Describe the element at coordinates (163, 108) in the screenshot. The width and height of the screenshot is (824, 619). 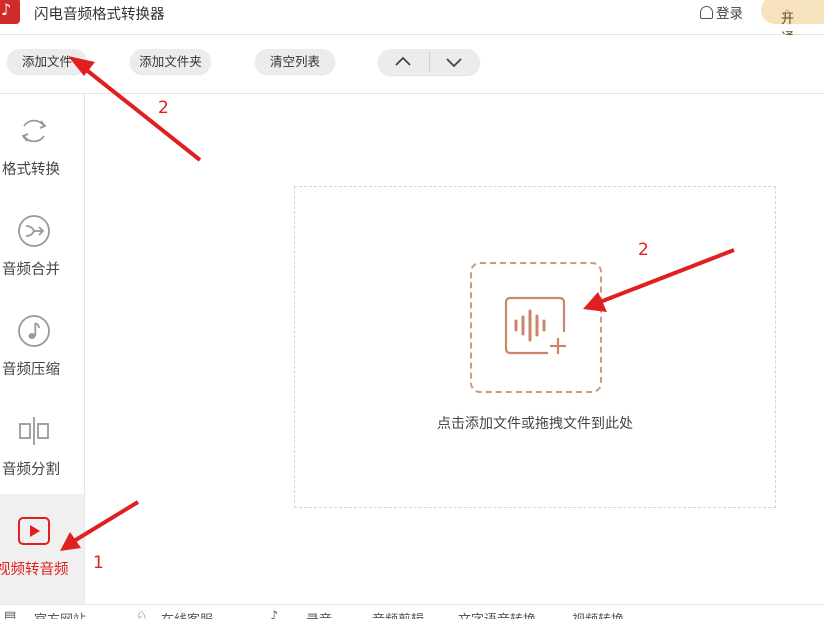
I see `annotation-label-2-toolbar: 2` at that location.